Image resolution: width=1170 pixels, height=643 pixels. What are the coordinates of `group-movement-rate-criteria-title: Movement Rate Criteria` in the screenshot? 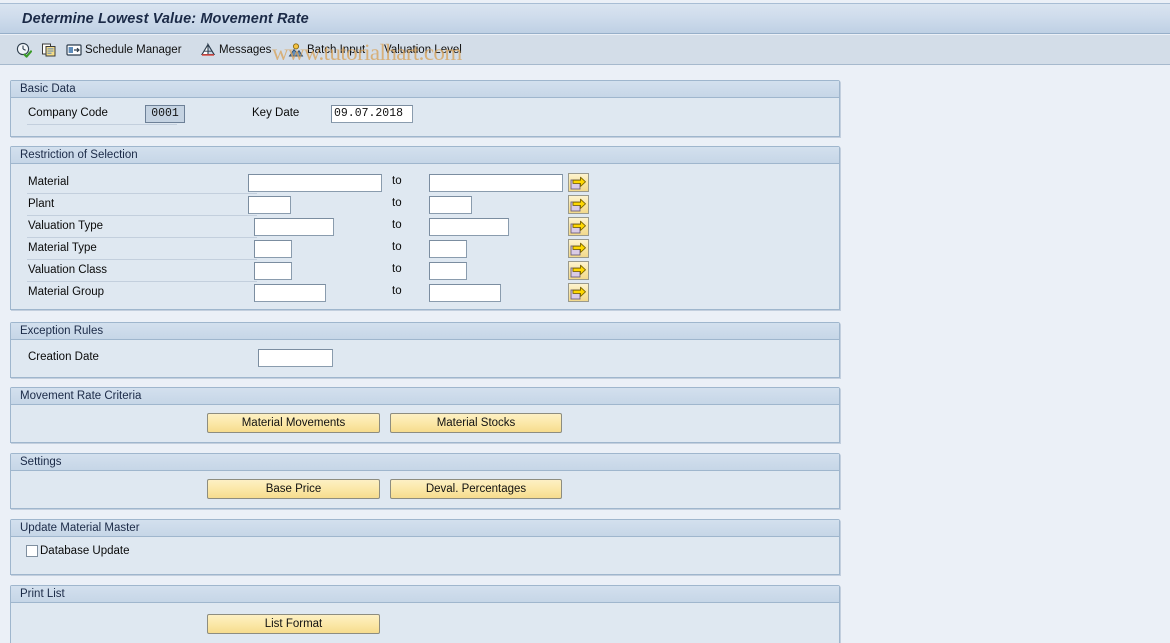 It's located at (425, 396).